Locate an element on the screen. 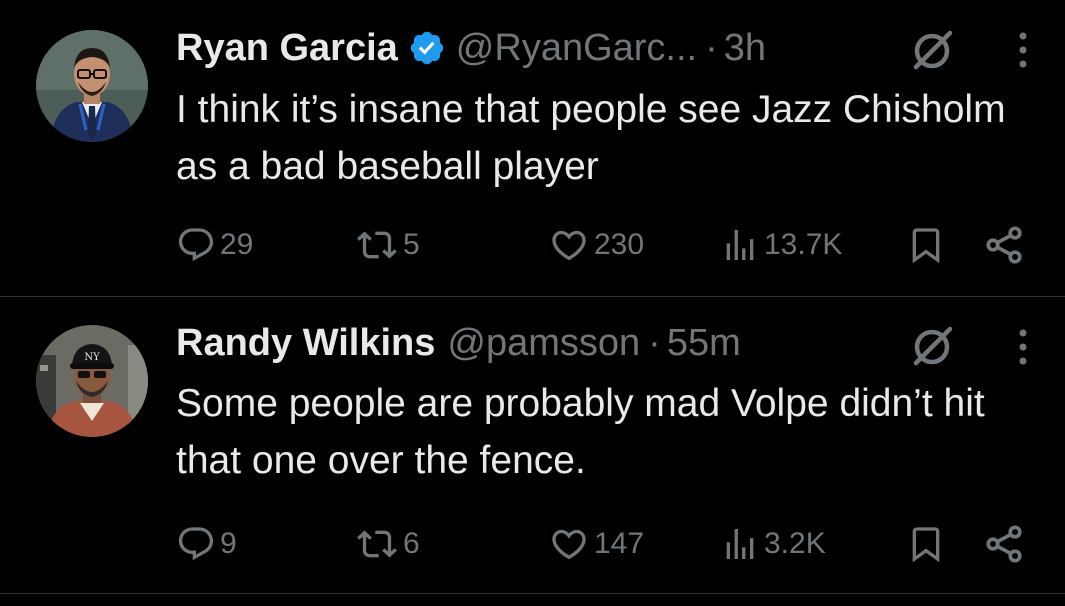  reply-count: 9 is located at coordinates (228, 543).